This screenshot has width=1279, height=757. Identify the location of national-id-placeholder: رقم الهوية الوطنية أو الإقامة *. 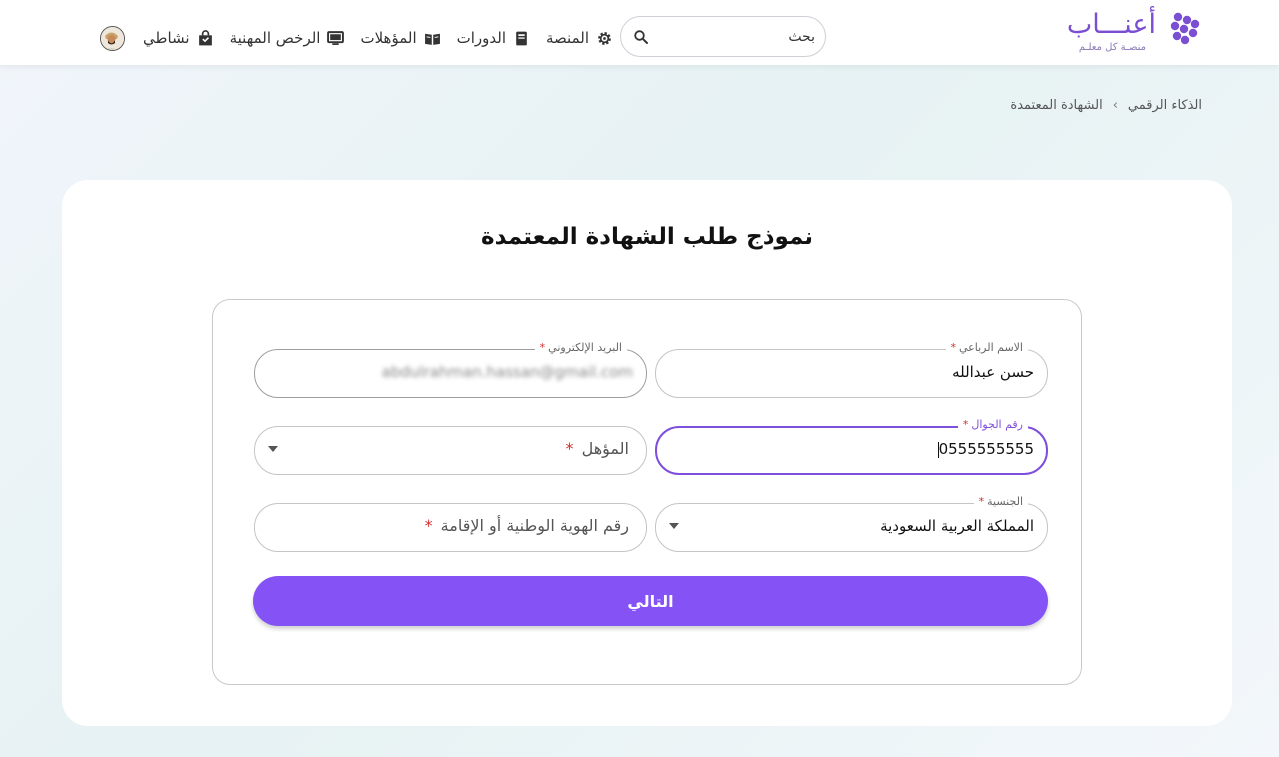
(526, 525).